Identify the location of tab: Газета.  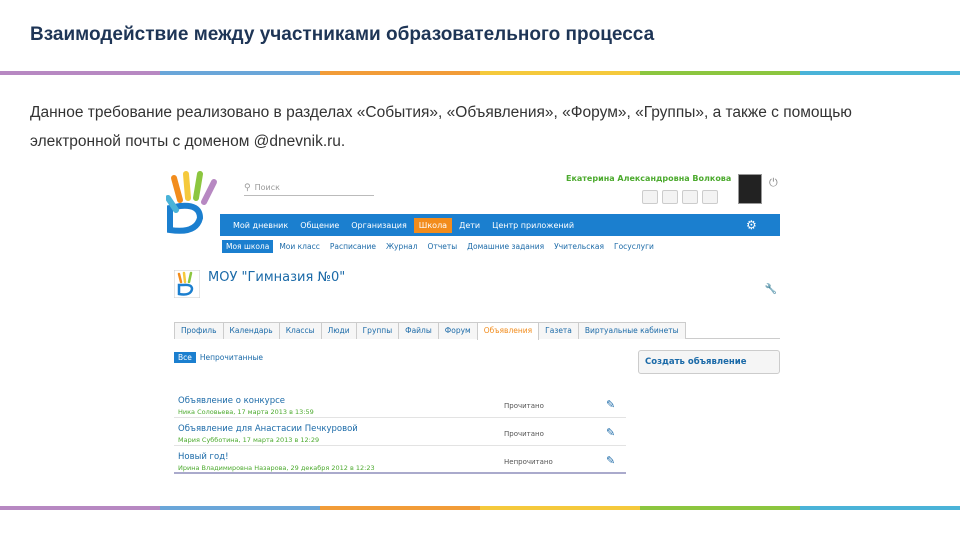
(558, 330).